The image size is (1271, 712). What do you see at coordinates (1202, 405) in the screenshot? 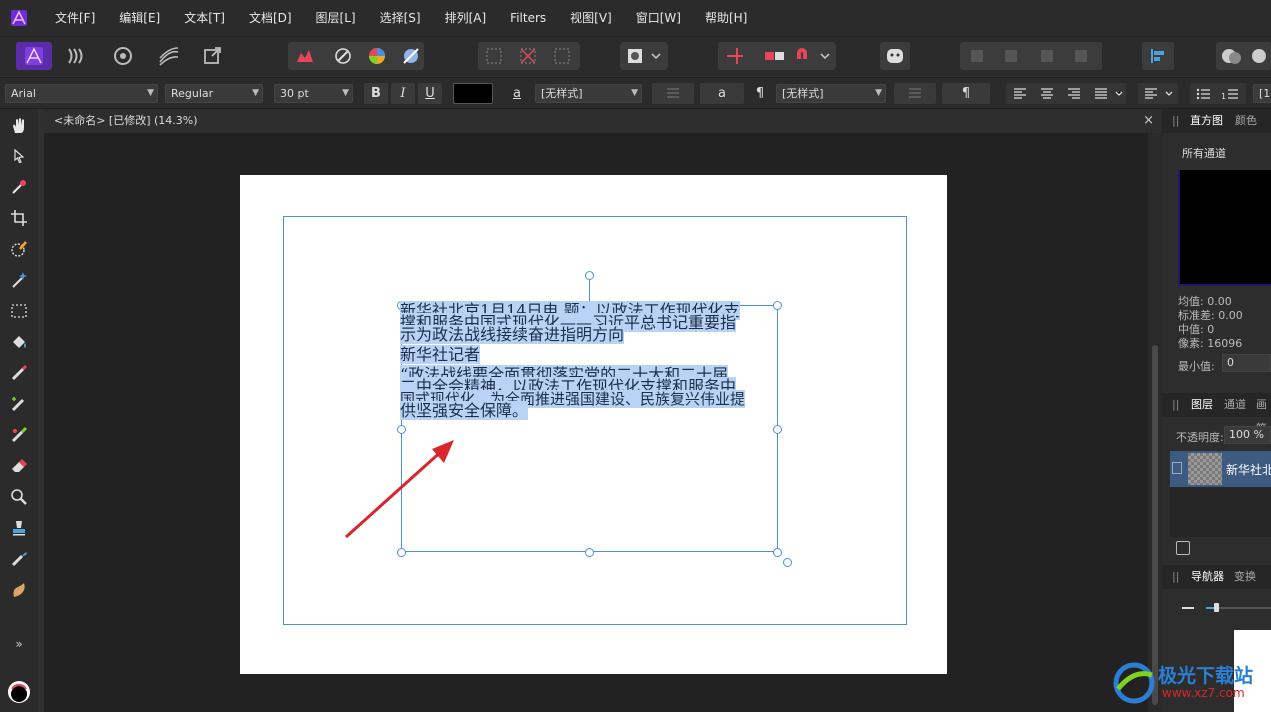
I see `tab-layers: 图层` at bounding box center [1202, 405].